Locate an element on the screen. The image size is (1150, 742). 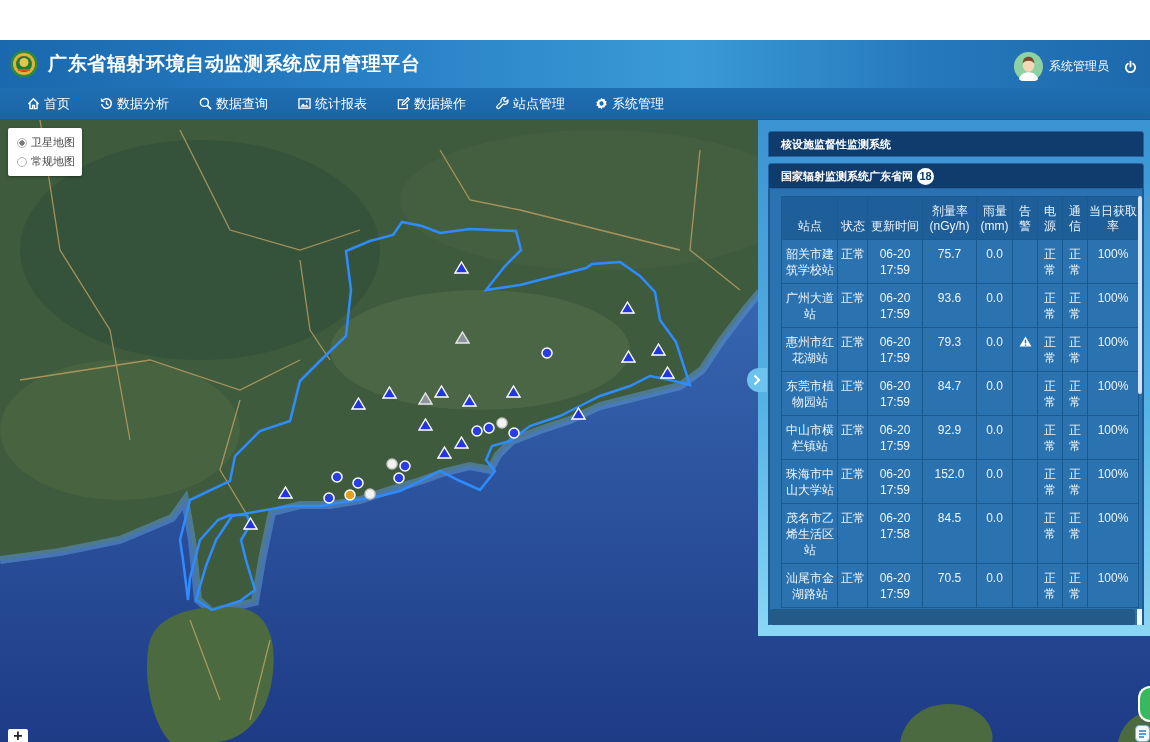
section-header: 核设施监督性监测系统 is located at coordinates (956, 144).